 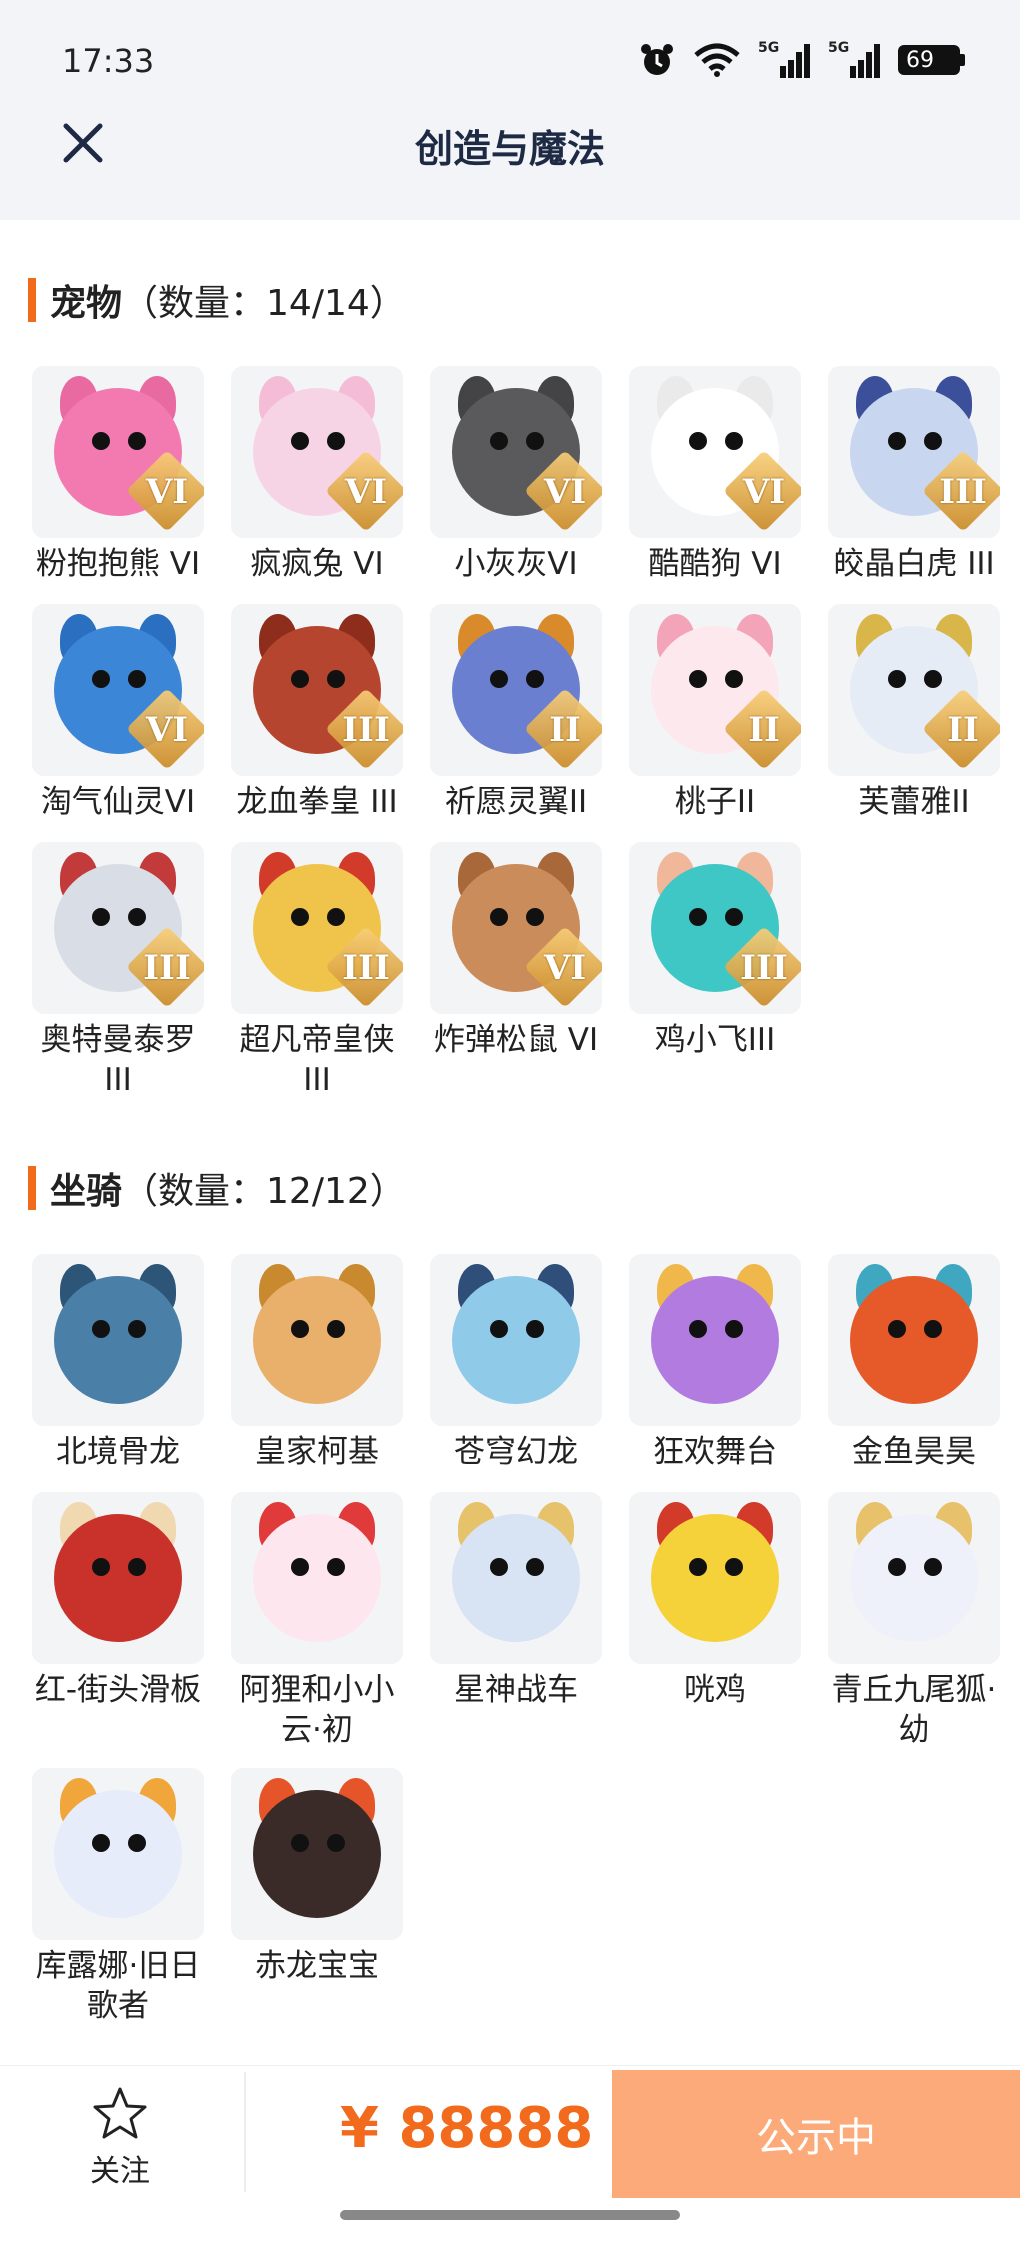 I want to click on mounts-item: 阿狸和小小云·初, so click(x=317, y=1621).